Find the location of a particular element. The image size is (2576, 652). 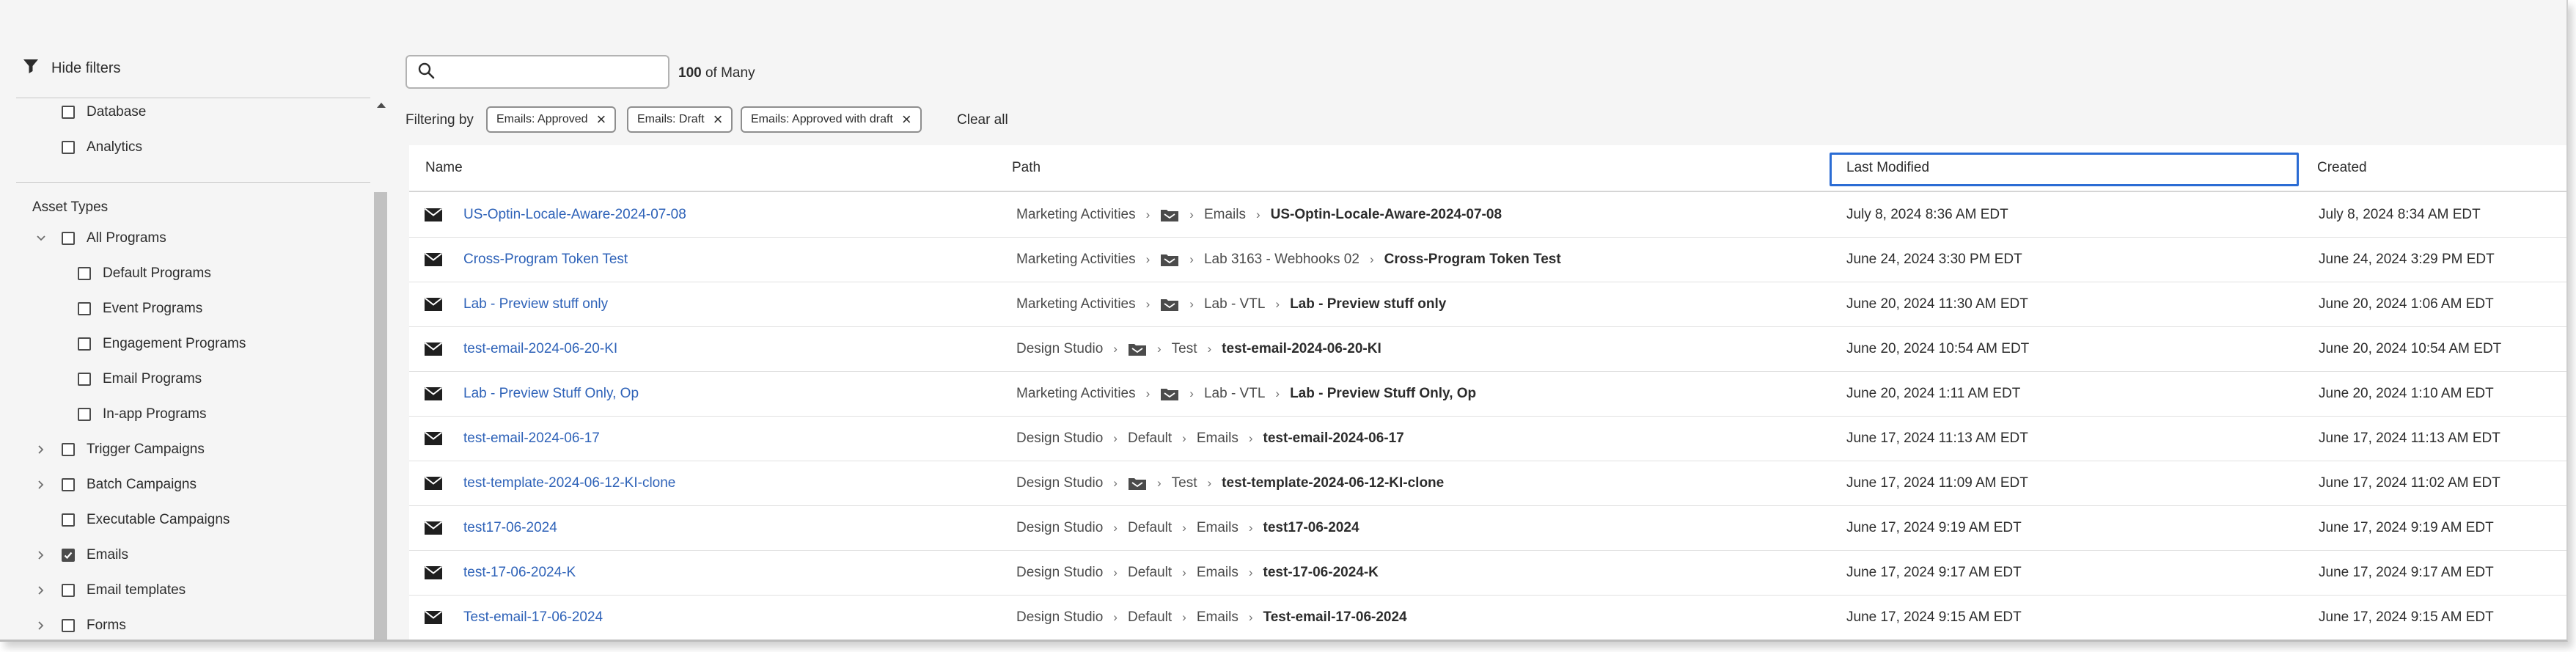

filter-item: Analytics is located at coordinates (102, 147).